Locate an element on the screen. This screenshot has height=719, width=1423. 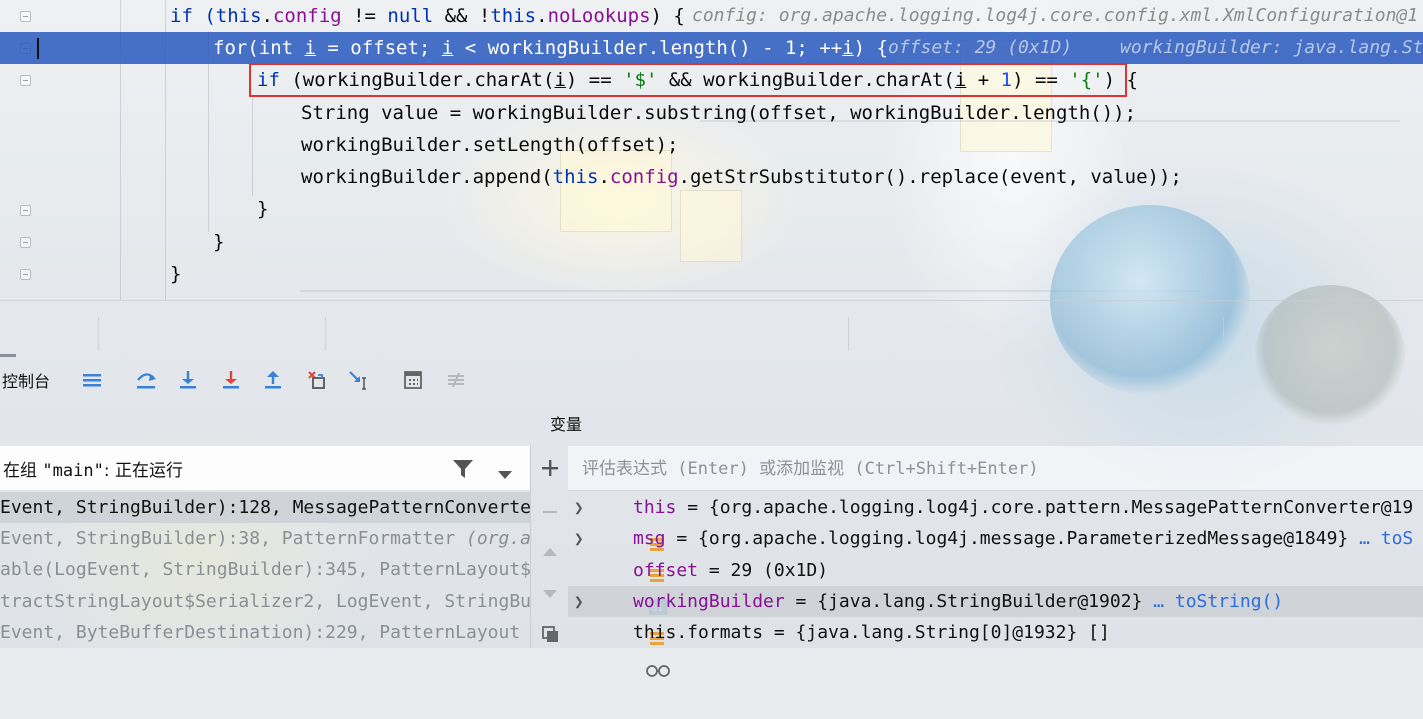
panel-splitter is located at coordinates (711, 328).